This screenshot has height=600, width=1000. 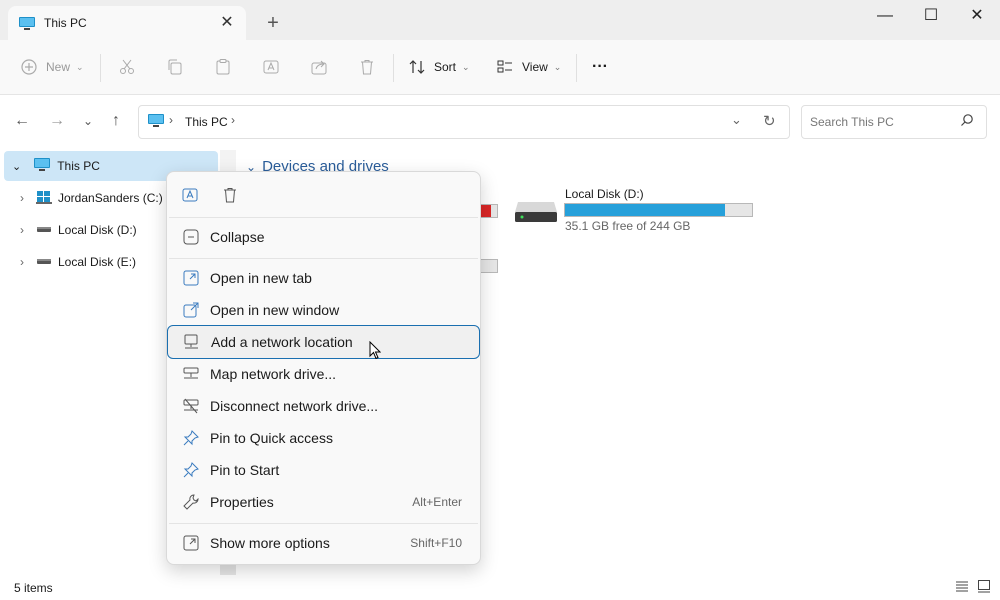 What do you see at coordinates (323, 502) in the screenshot?
I see `menu-item-properties: Properties Alt+Enter` at bounding box center [323, 502].